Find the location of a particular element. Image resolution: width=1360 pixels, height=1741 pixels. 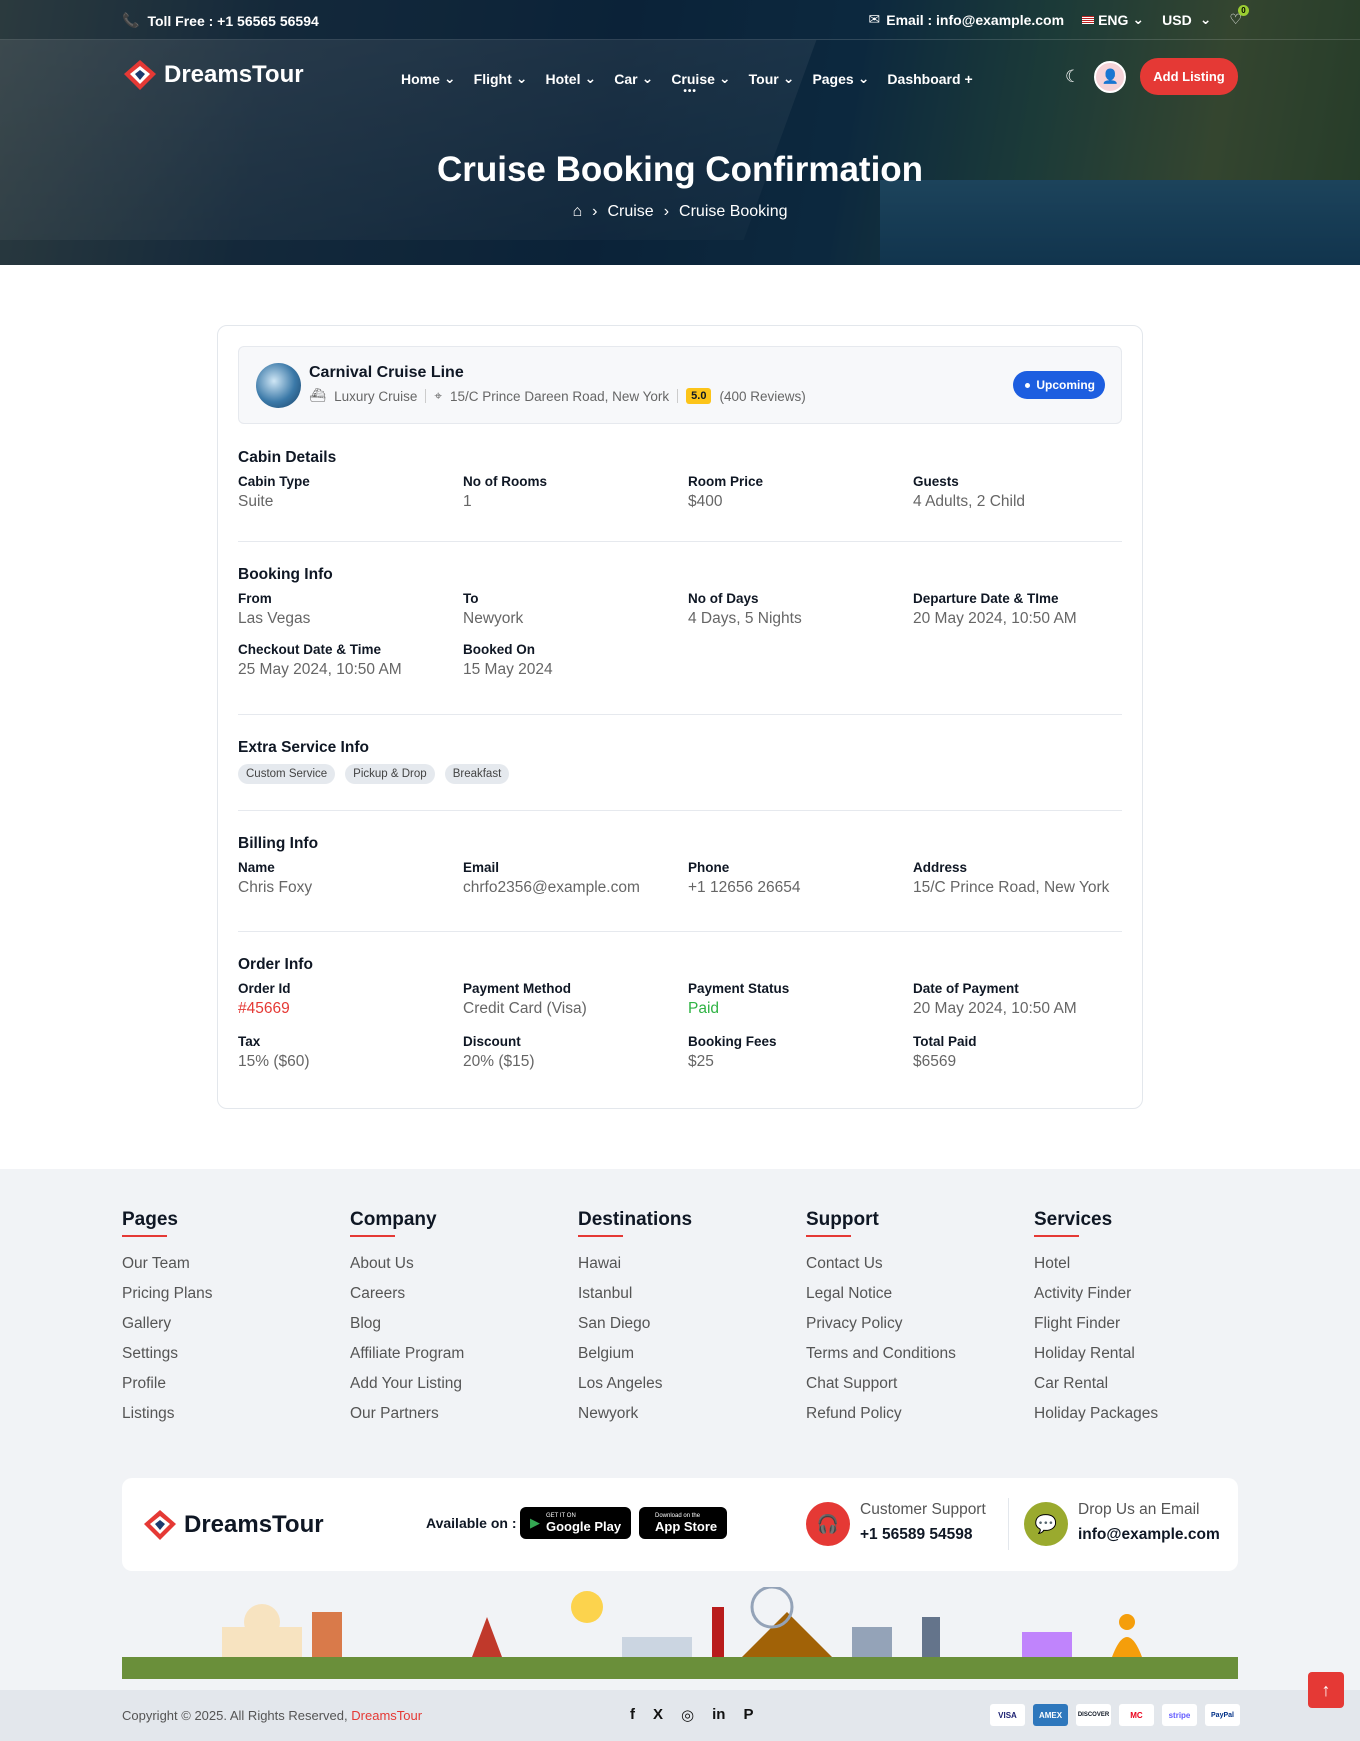

wishlist-count: 0 is located at coordinates (1243, 10).